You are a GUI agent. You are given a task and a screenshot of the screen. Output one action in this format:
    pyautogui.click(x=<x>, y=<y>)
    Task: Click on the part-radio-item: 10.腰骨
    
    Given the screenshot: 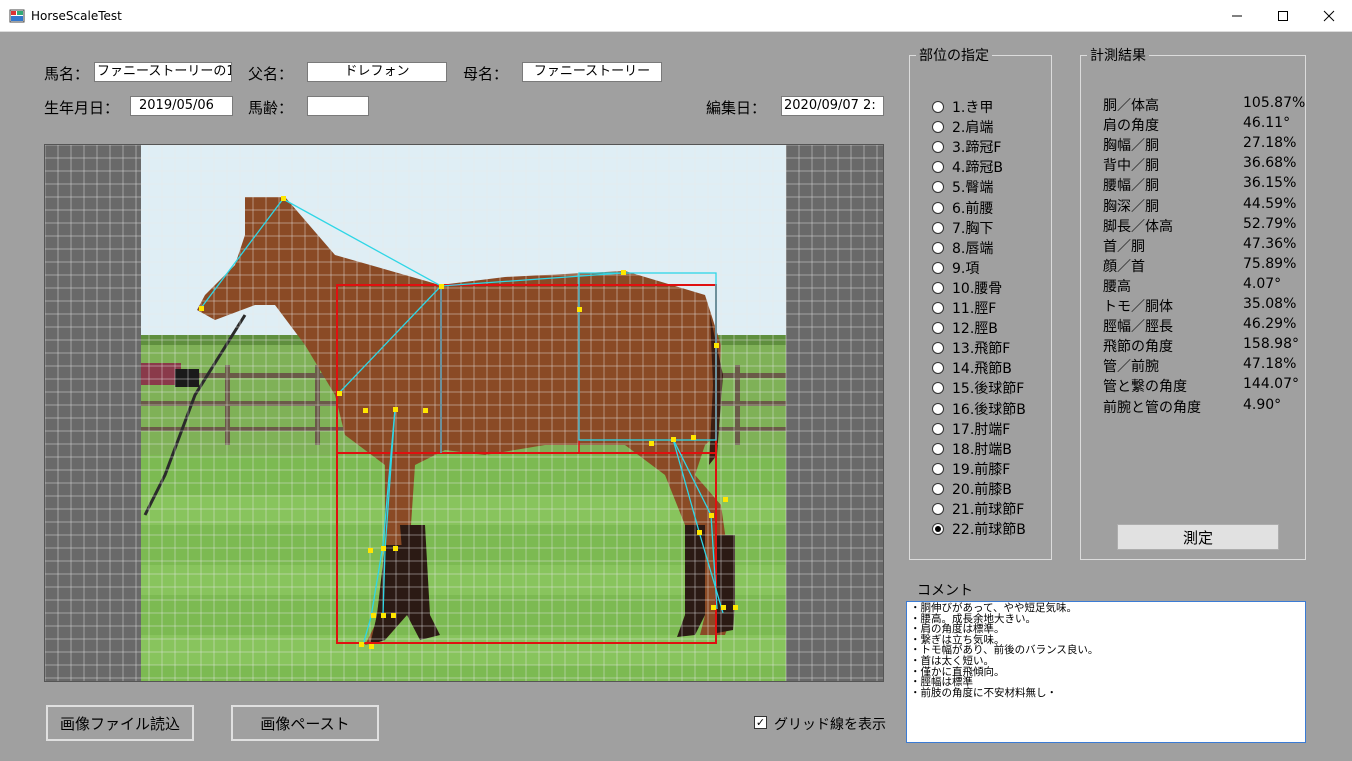 What is the action you would take?
    pyautogui.click(x=967, y=288)
    